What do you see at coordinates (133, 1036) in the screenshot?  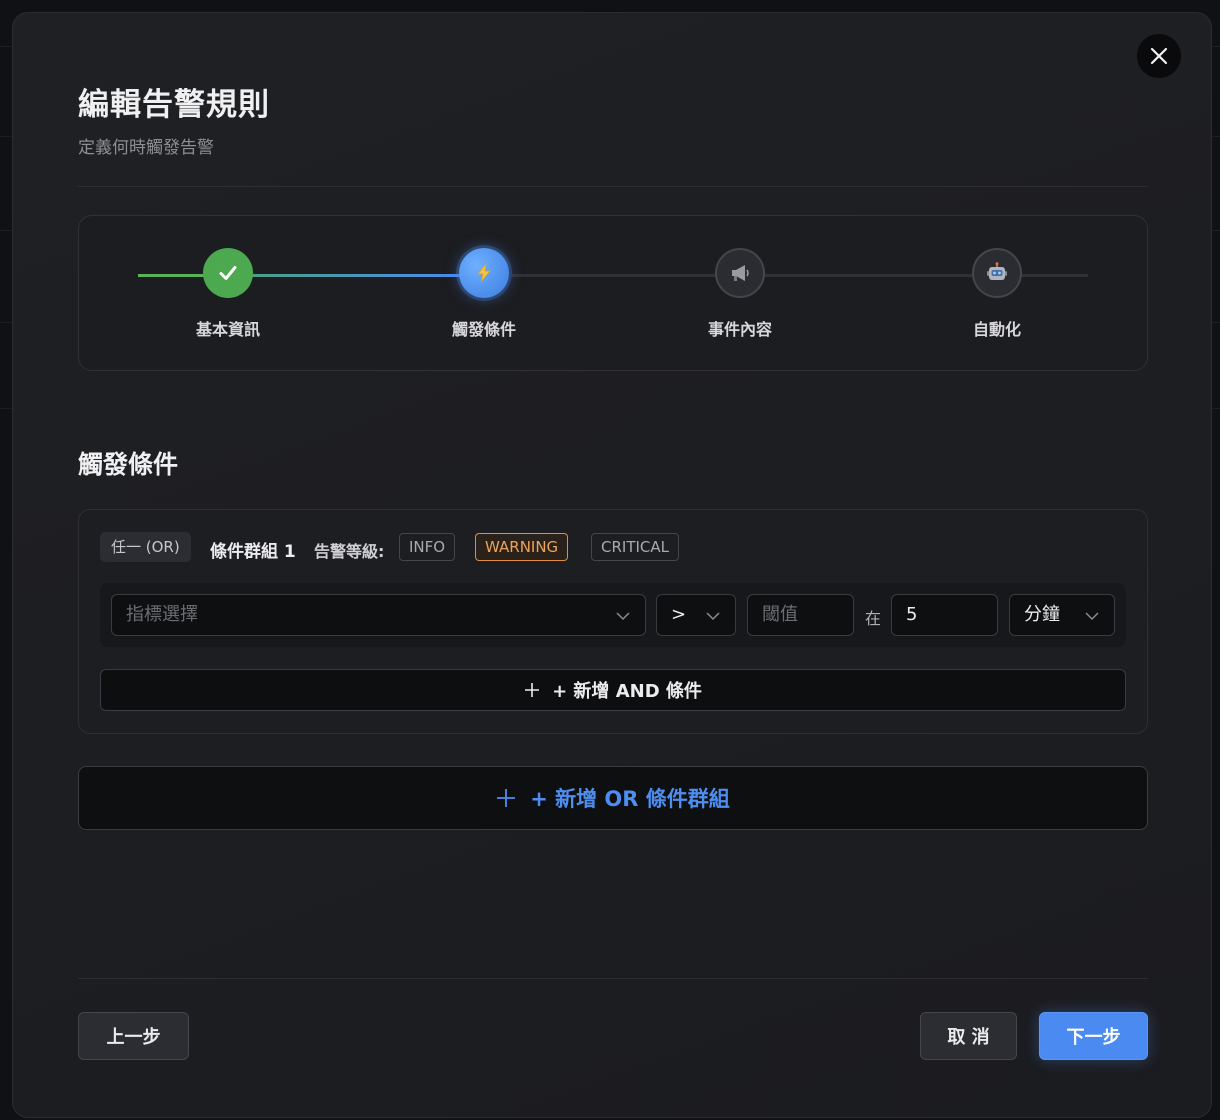 I see `previous-step-button: 上一步` at bounding box center [133, 1036].